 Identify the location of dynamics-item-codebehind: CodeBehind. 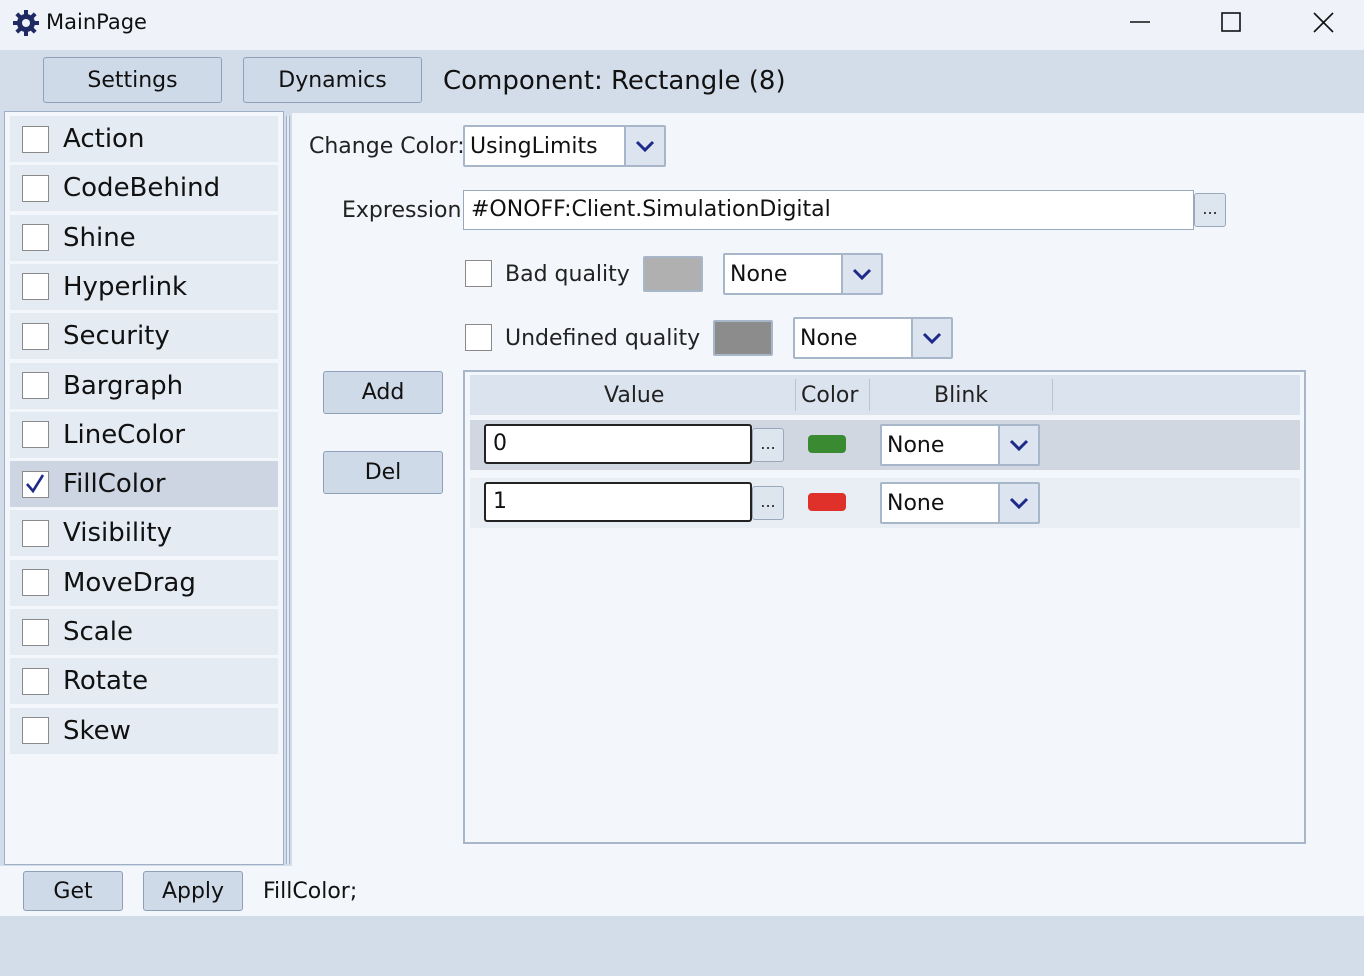
(144, 188).